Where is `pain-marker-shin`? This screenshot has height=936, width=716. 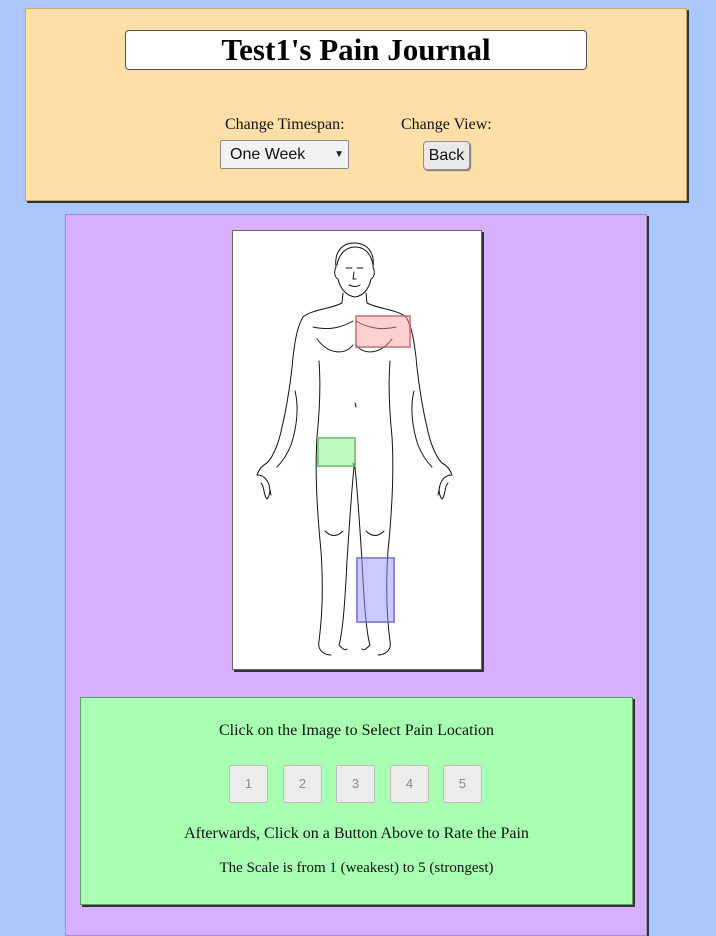
pain-marker-shin is located at coordinates (375, 590).